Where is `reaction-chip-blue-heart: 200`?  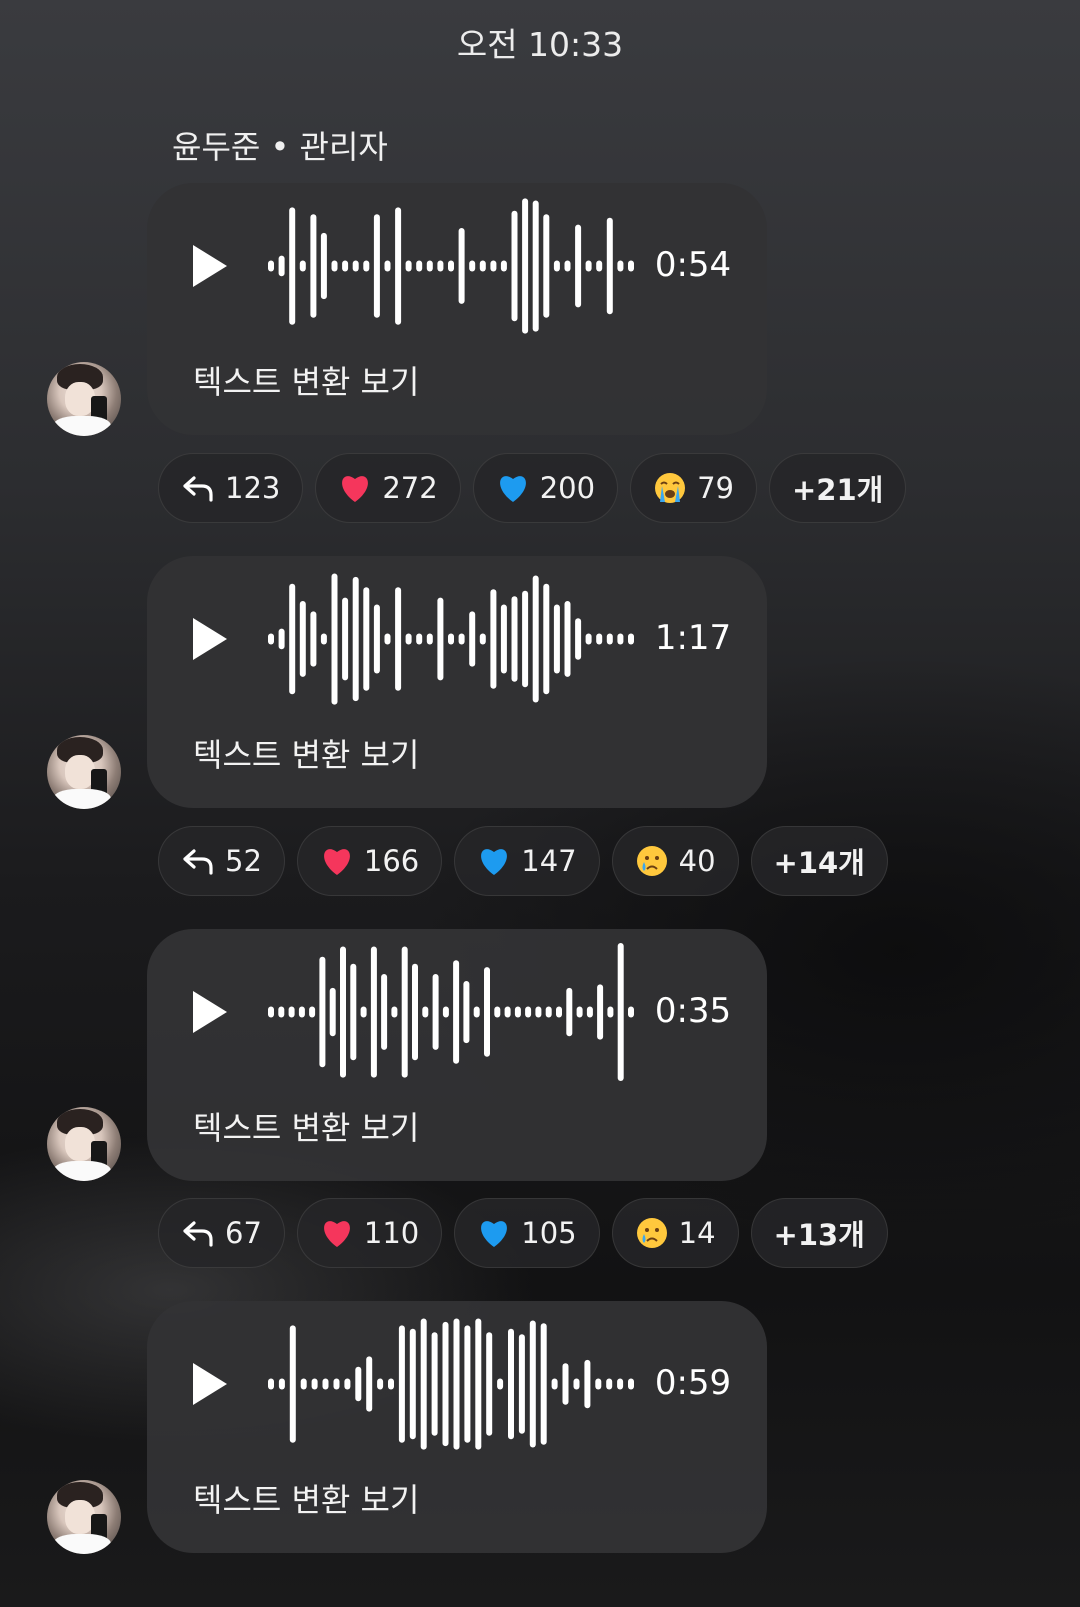 reaction-chip-blue-heart: 200 is located at coordinates (545, 488).